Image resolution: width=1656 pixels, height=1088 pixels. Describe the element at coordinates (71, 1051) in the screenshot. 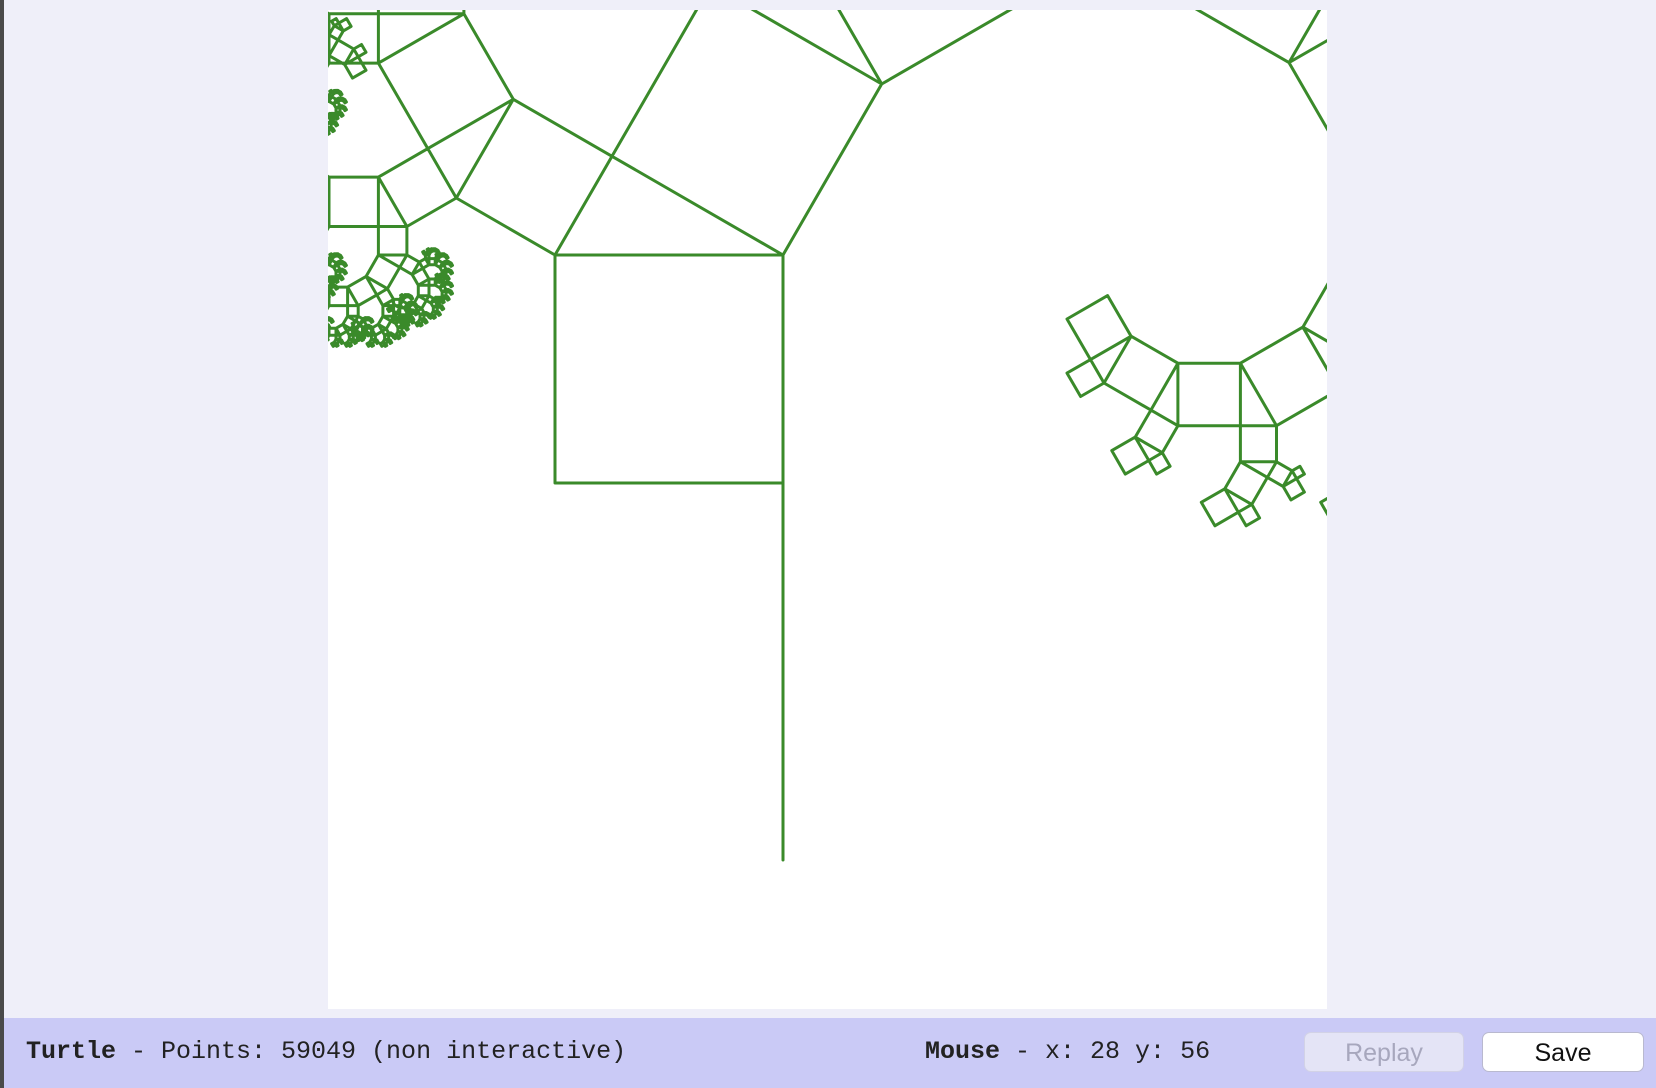

I see `app-name: Turtle` at that location.